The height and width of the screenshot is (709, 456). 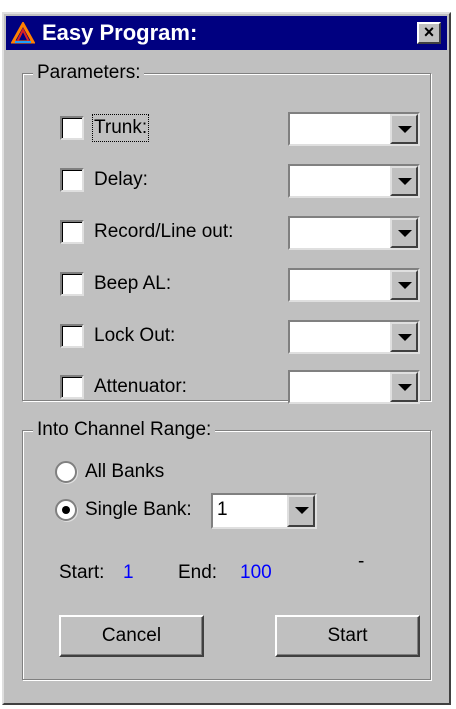 What do you see at coordinates (256, 572) in the screenshot?
I see `end-value: 100` at bounding box center [256, 572].